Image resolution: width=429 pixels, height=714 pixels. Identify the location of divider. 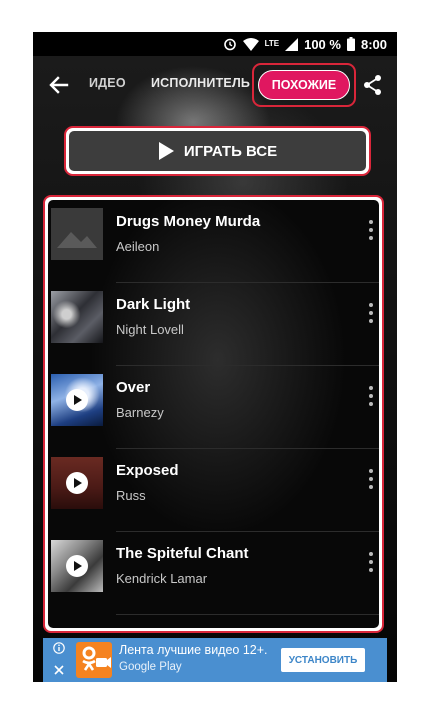
(247, 614).